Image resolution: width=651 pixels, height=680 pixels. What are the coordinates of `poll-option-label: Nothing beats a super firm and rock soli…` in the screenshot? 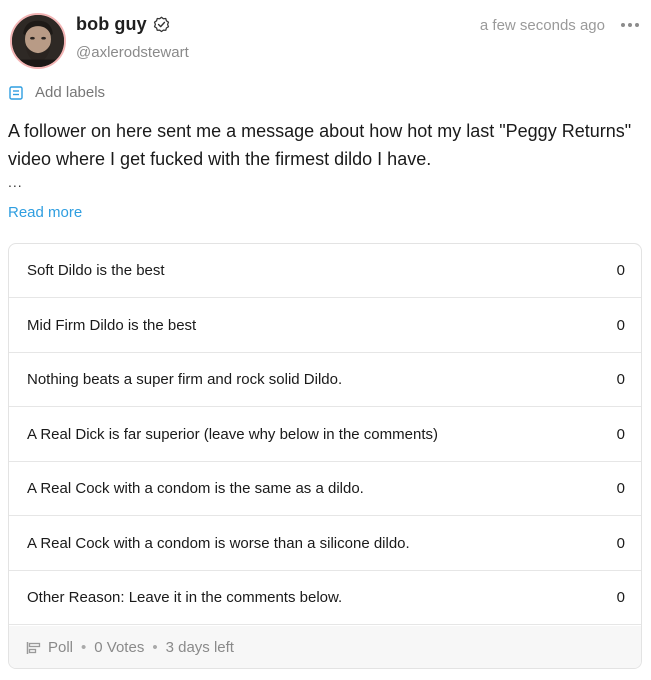 It's located at (185, 379).